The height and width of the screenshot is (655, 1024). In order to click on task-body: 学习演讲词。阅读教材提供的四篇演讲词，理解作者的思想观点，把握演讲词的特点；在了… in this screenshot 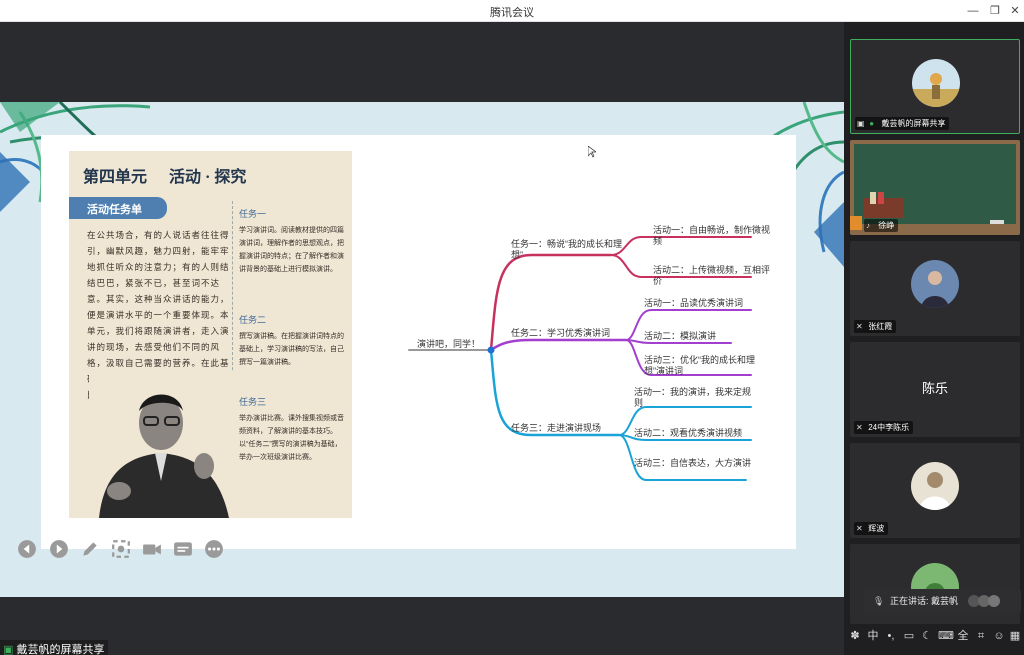, I will do `click(291, 250)`.